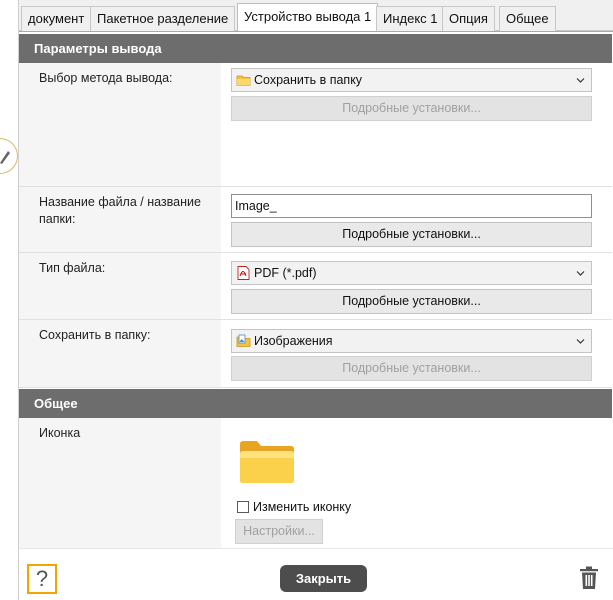  Describe the element at coordinates (315, 48) in the screenshot. I see `section-header-output-params: Параметры вывода` at that location.